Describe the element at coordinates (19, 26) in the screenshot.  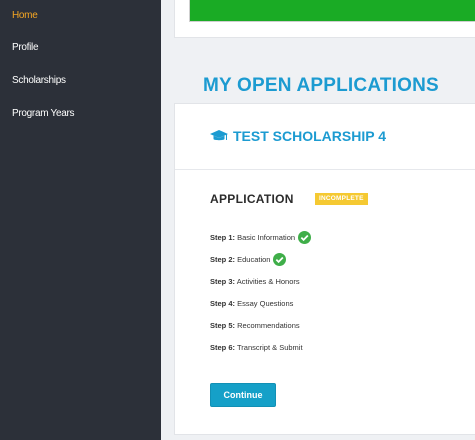
I see `sidebar-item-home: Home` at that location.